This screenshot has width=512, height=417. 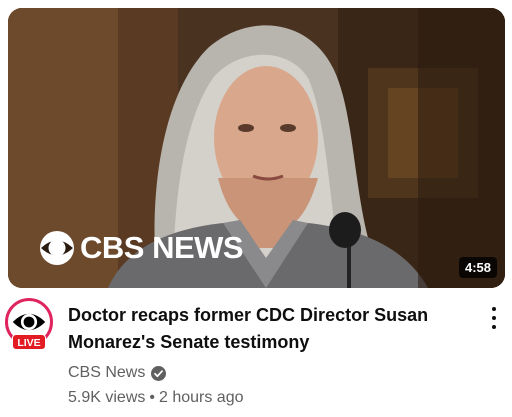 I want to click on thumbnail-logo-text: CBS NEWS, so click(x=162, y=247).